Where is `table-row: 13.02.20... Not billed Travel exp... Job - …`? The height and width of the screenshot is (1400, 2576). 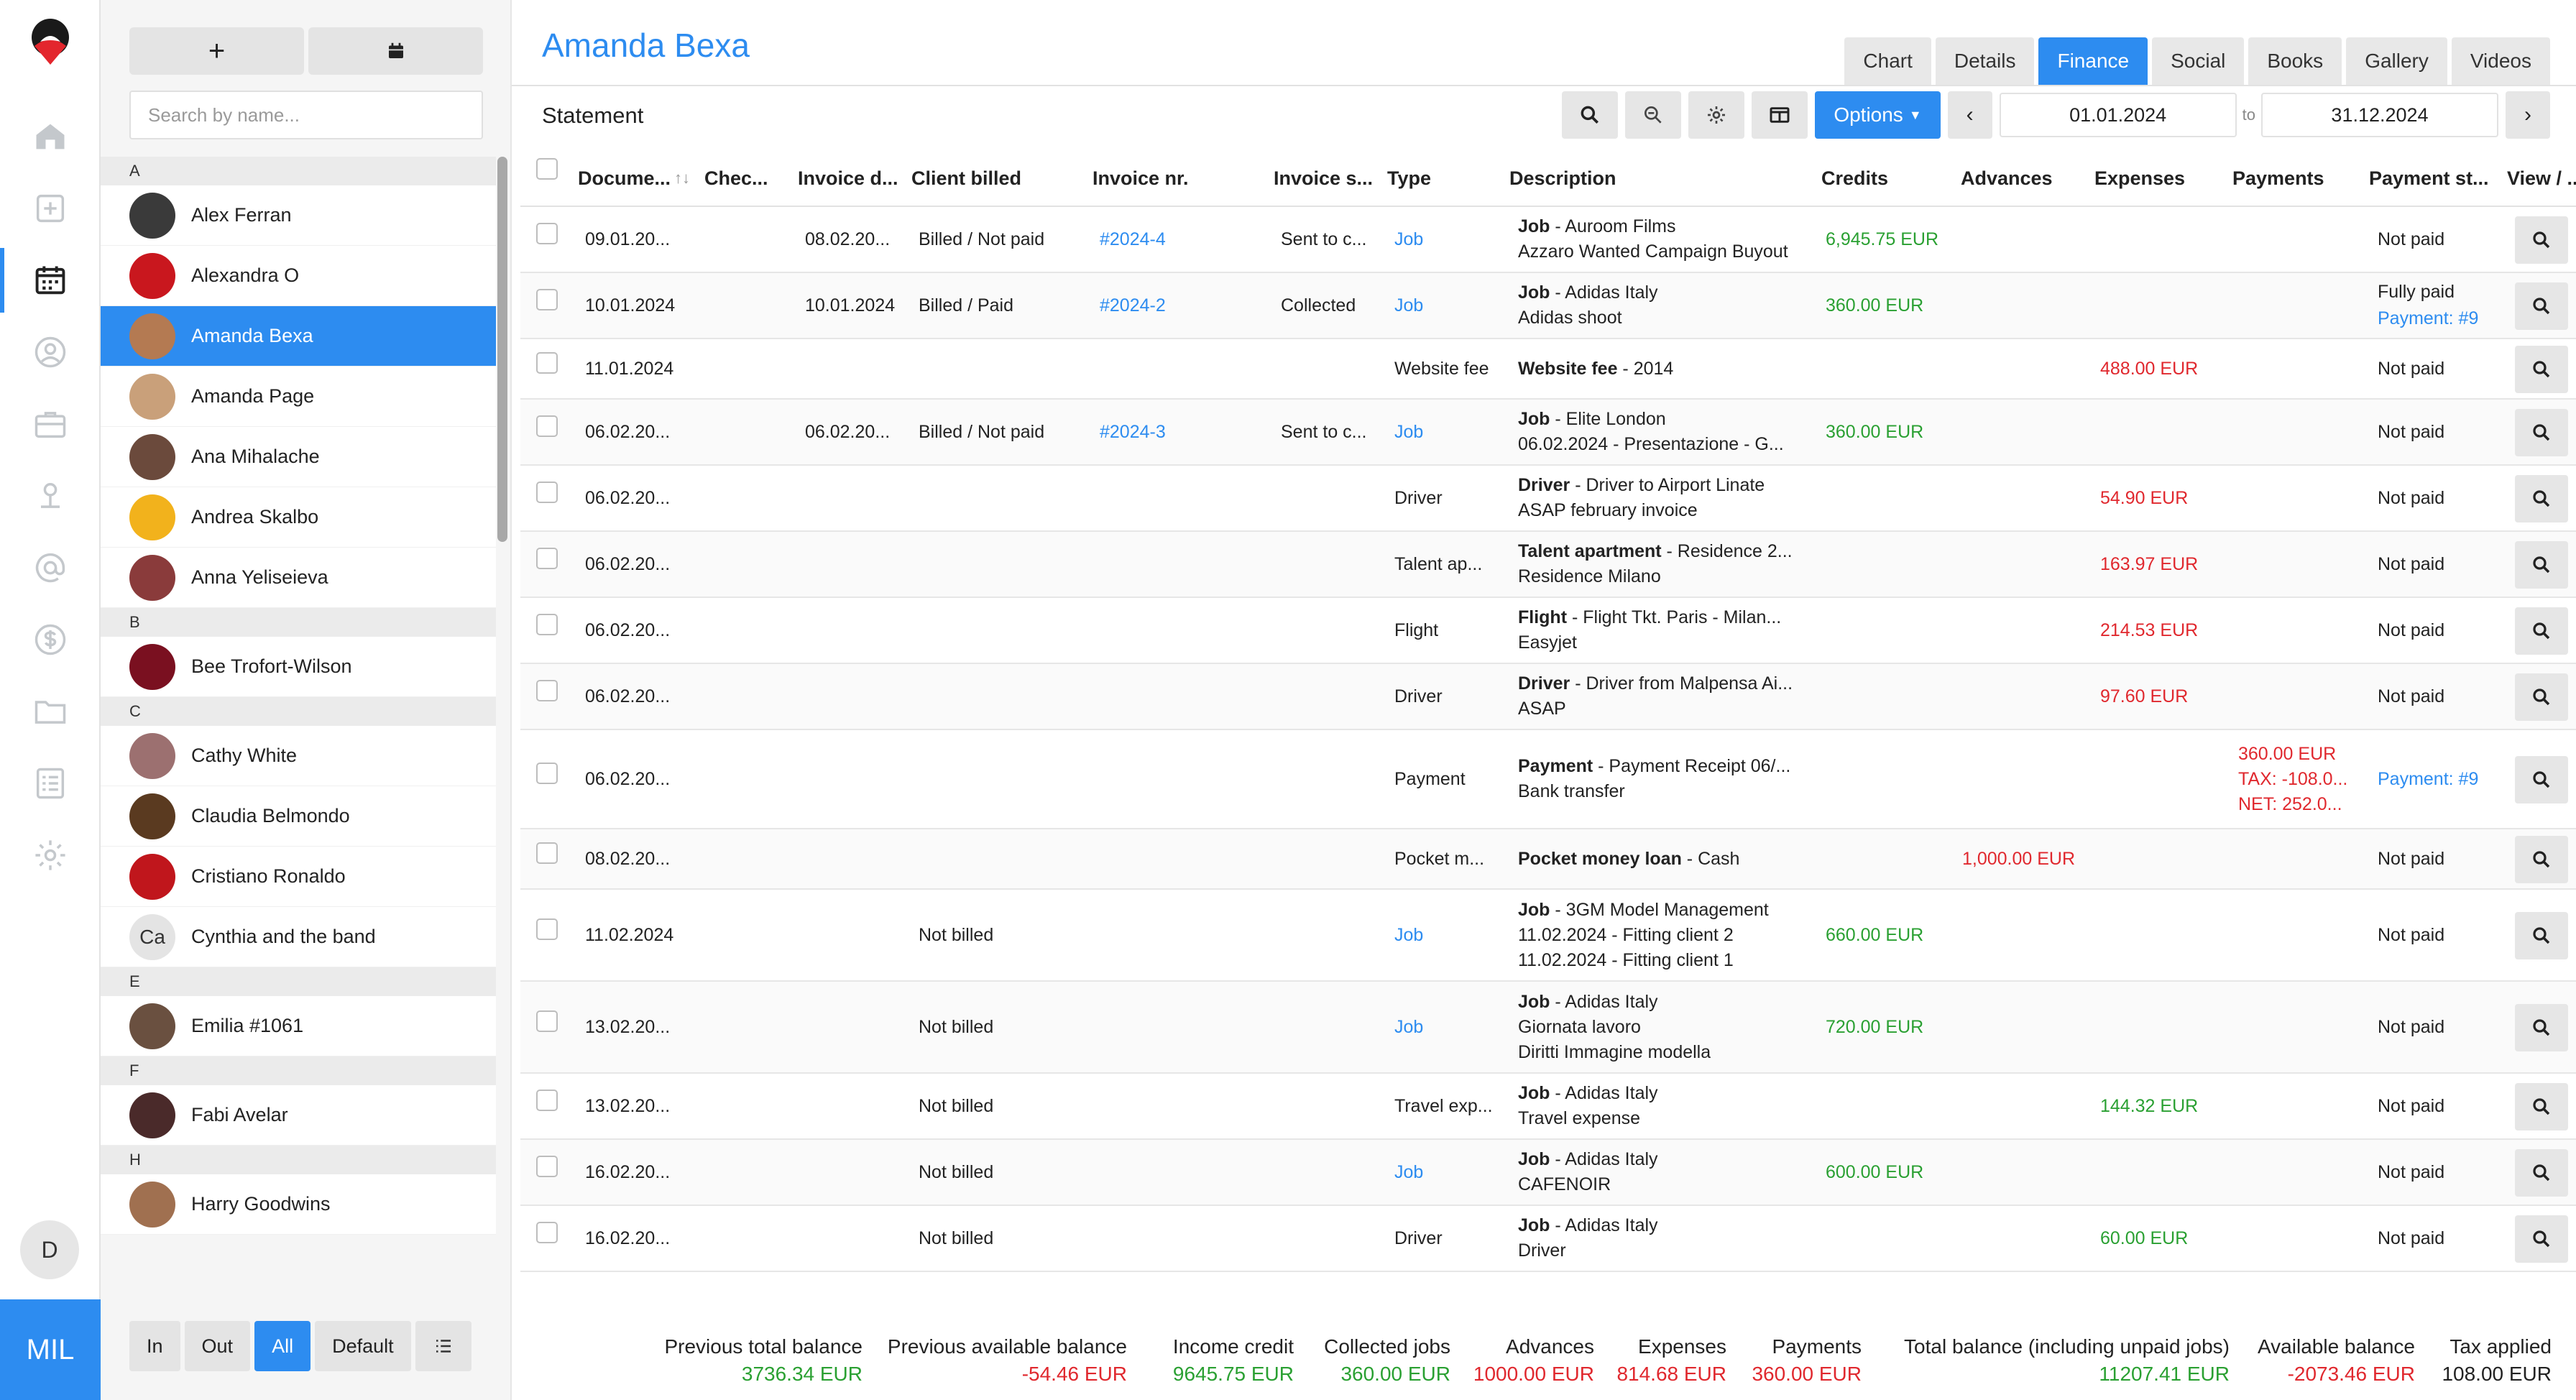
table-row: 13.02.20... Not billed Travel exp... Job - … is located at coordinates (1548, 1107).